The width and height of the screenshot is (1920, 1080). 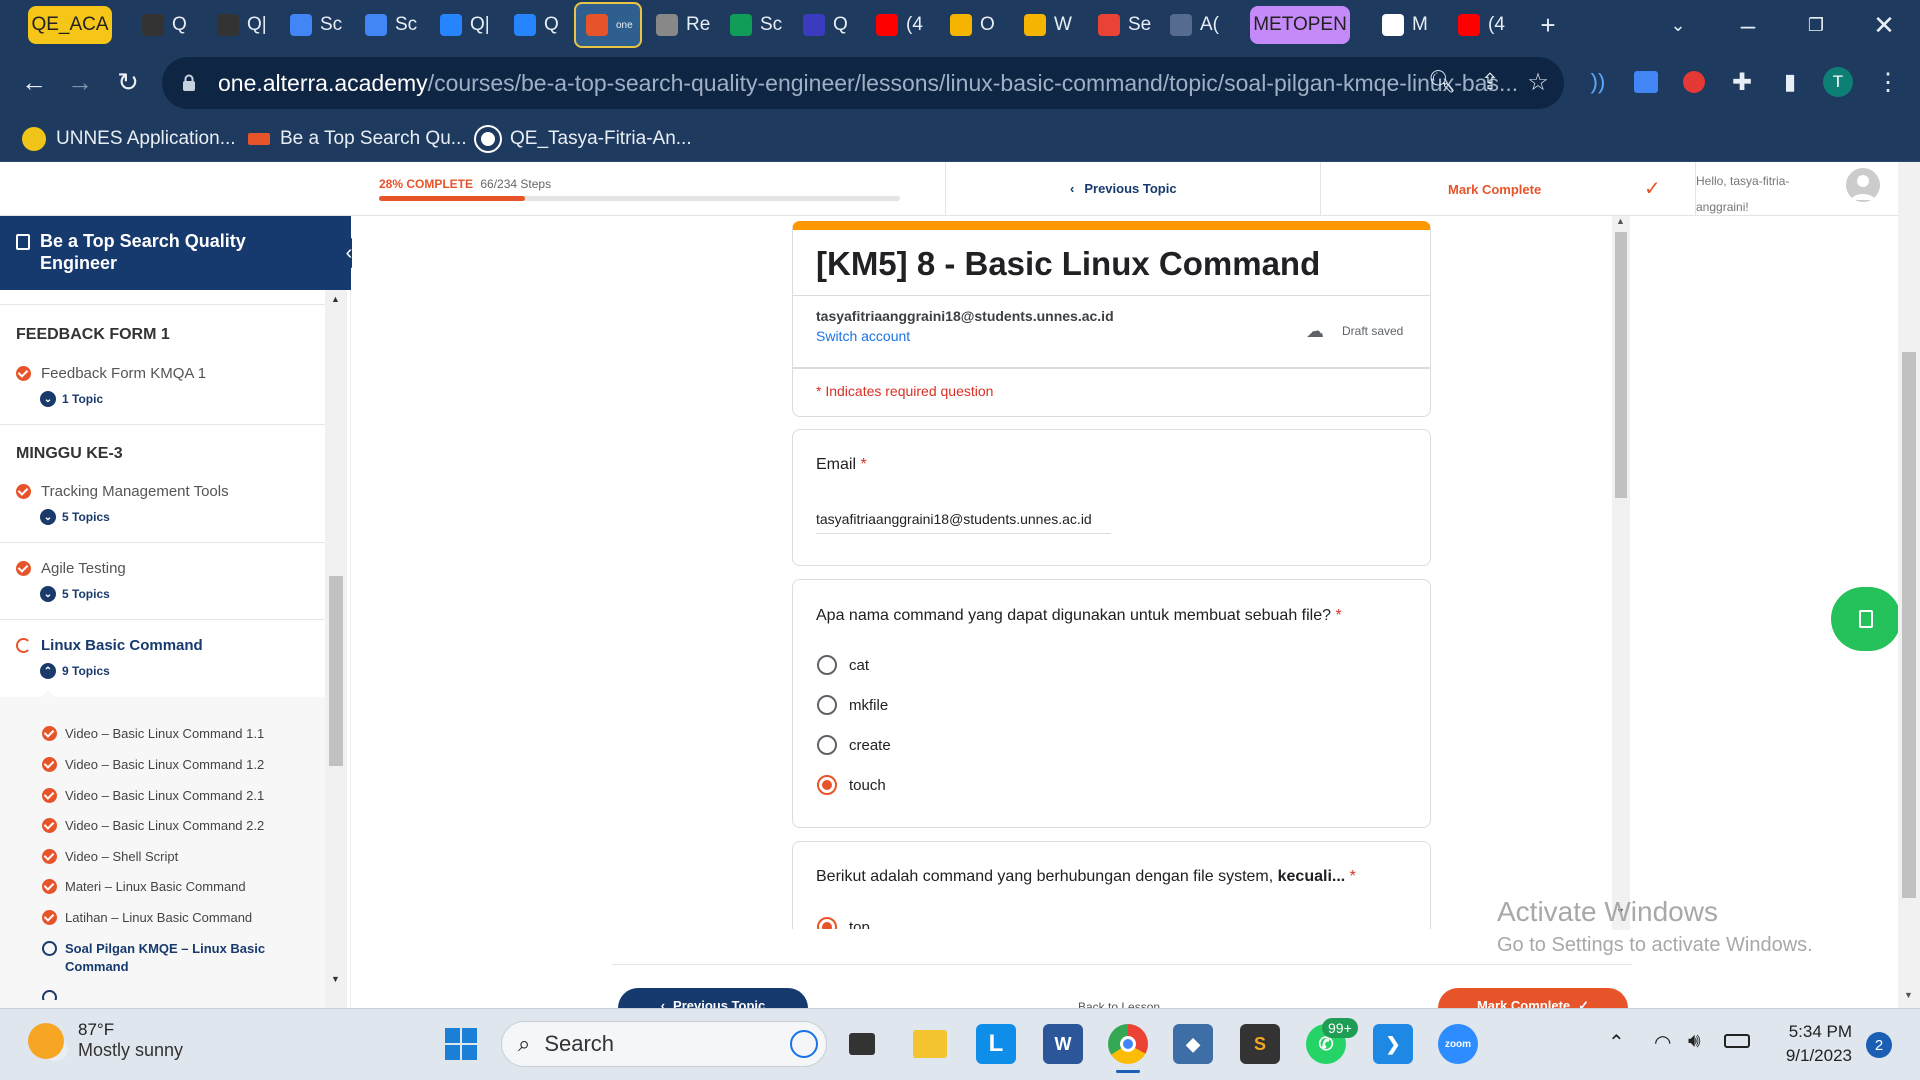 I want to click on subtopic-item-current: Soal Pilgan KMQE – Linux Basic Command, so click(x=162, y=958).